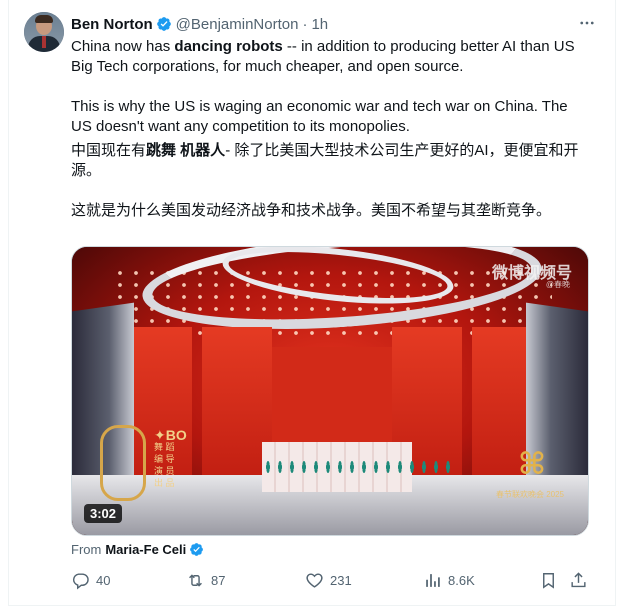 The image size is (623, 607). I want to click on tweet-paragraph-3: 中国现在有跳舞 机器人- 除了比美国大型技术公司生产更好的AI，更便宜和开源。, so click(325, 160).